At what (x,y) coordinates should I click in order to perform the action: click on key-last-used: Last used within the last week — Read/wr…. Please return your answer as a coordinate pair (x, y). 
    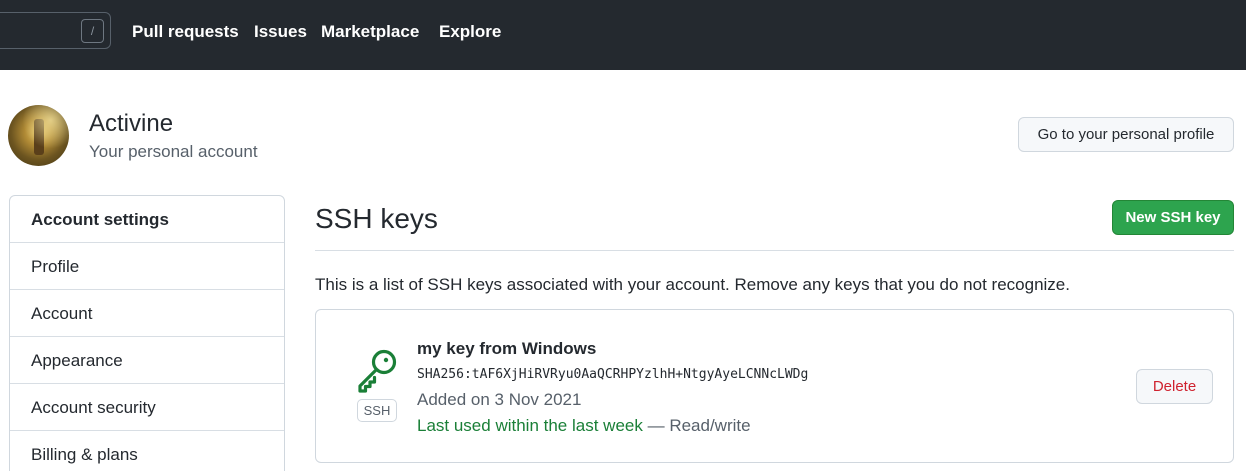
    Looking at the image, I should click on (584, 426).